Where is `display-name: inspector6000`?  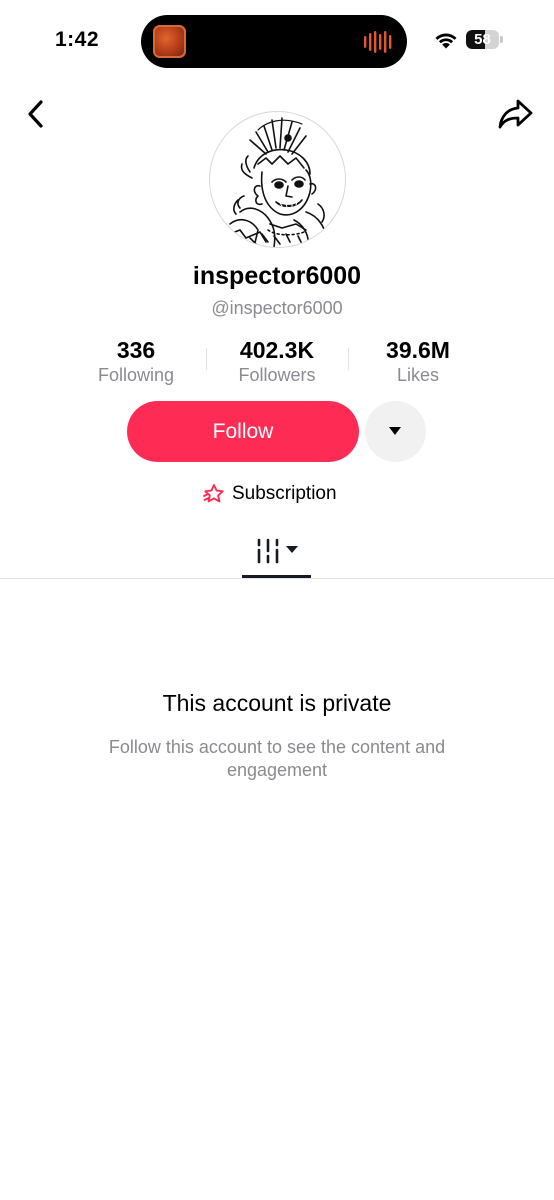
display-name: inspector6000 is located at coordinates (277, 276).